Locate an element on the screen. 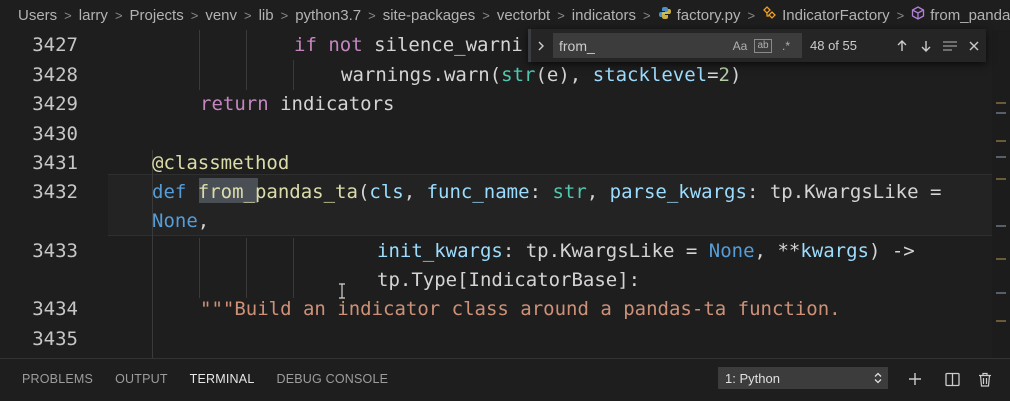 The height and width of the screenshot is (401, 1010). terminal-selector-label: 1: Python is located at coordinates (752, 378).